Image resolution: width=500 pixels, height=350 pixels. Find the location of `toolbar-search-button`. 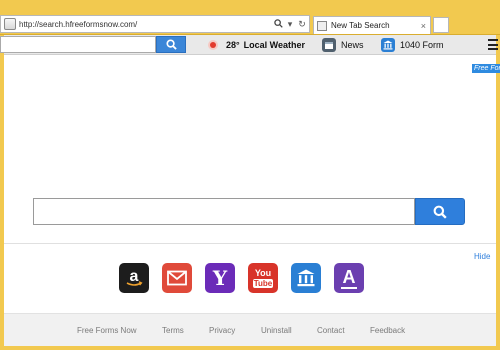

toolbar-search-button is located at coordinates (171, 44).